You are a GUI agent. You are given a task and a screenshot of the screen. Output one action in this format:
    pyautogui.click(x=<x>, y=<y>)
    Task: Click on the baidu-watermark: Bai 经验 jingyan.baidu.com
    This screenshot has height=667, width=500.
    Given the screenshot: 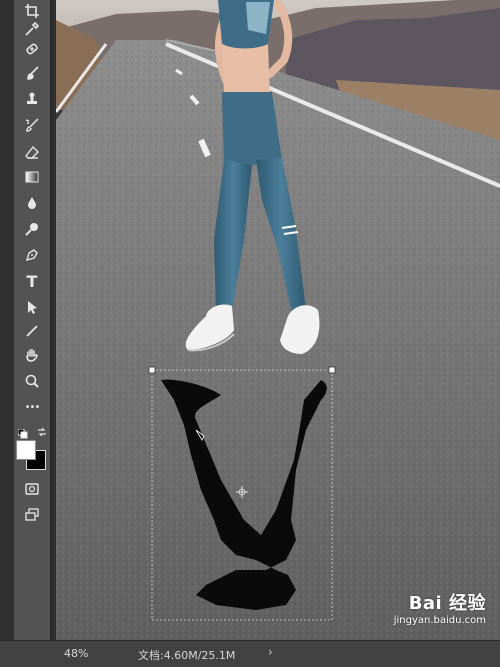 What is the action you would take?
    pyautogui.click(x=440, y=607)
    